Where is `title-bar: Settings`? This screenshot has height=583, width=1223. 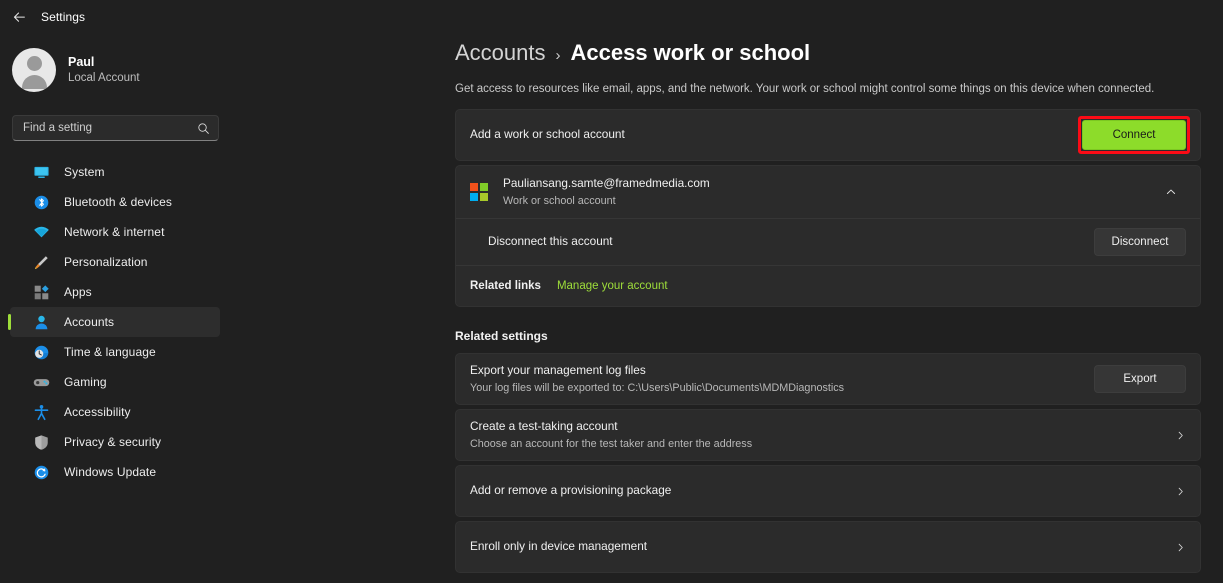 title-bar: Settings is located at coordinates (611, 17).